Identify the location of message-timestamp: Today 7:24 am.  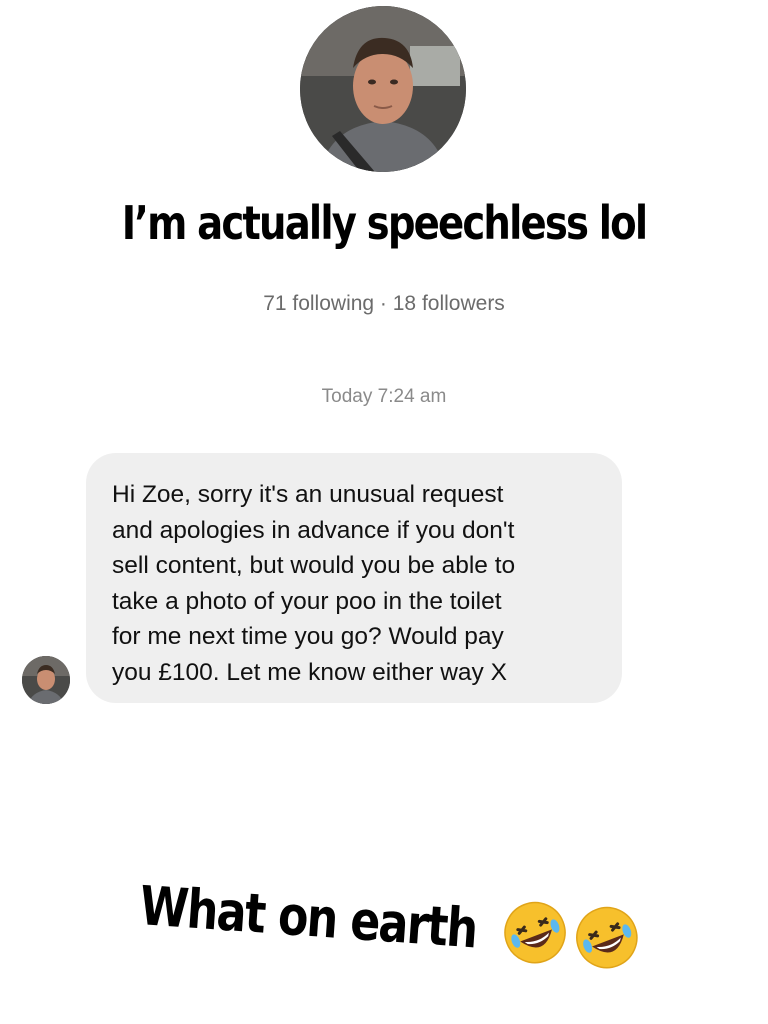
(384, 396).